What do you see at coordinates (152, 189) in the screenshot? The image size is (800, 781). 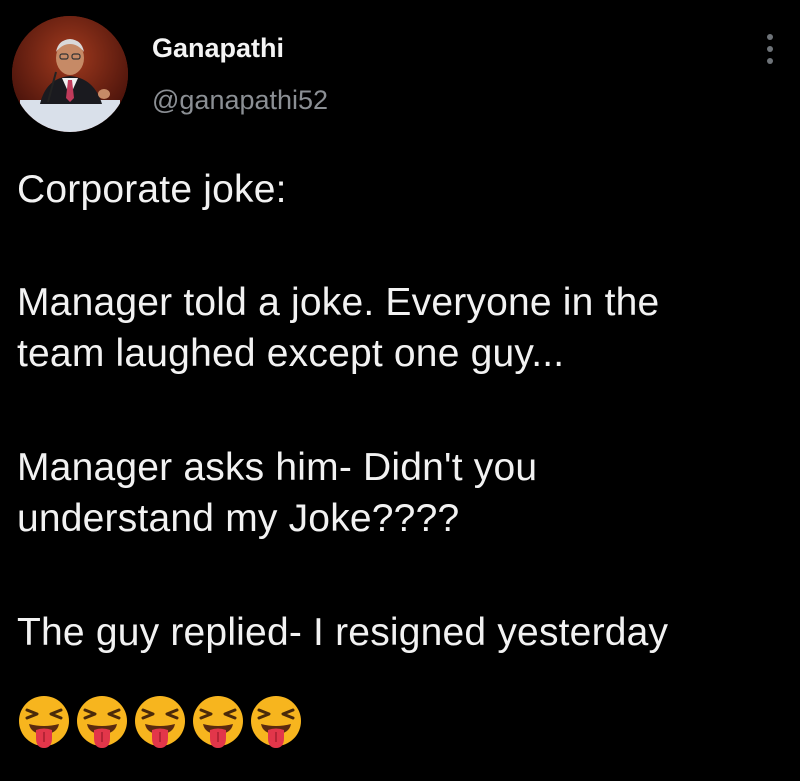 I see `tweet-line: Corporate joke:` at bounding box center [152, 189].